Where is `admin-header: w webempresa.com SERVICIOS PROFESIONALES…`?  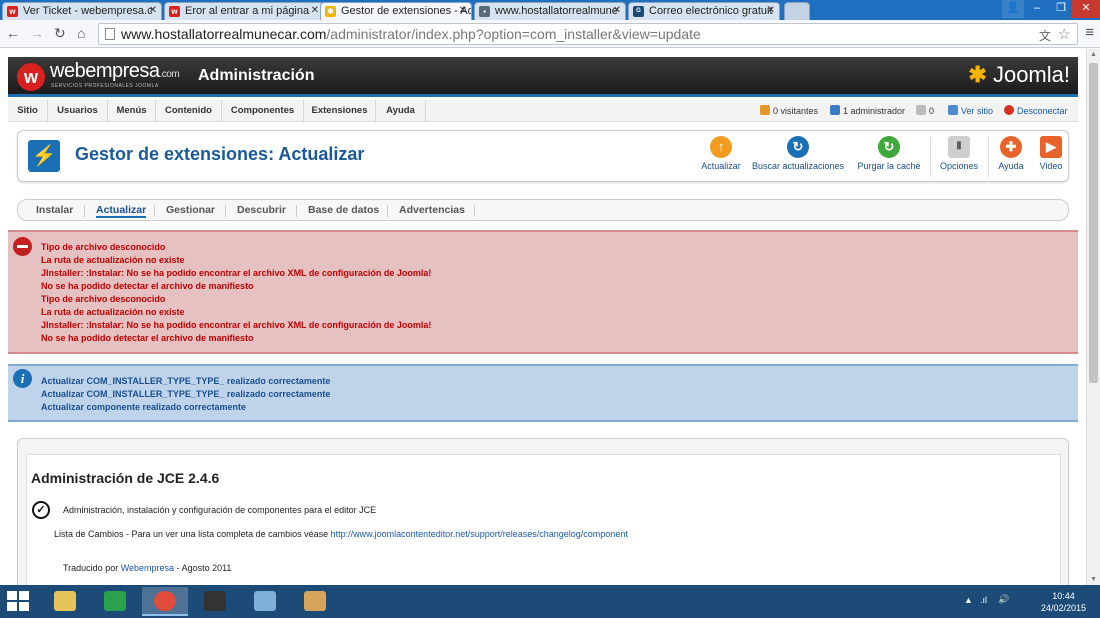 admin-header: w webempresa.com SERVICIOS PROFESIONALES… is located at coordinates (543, 77).